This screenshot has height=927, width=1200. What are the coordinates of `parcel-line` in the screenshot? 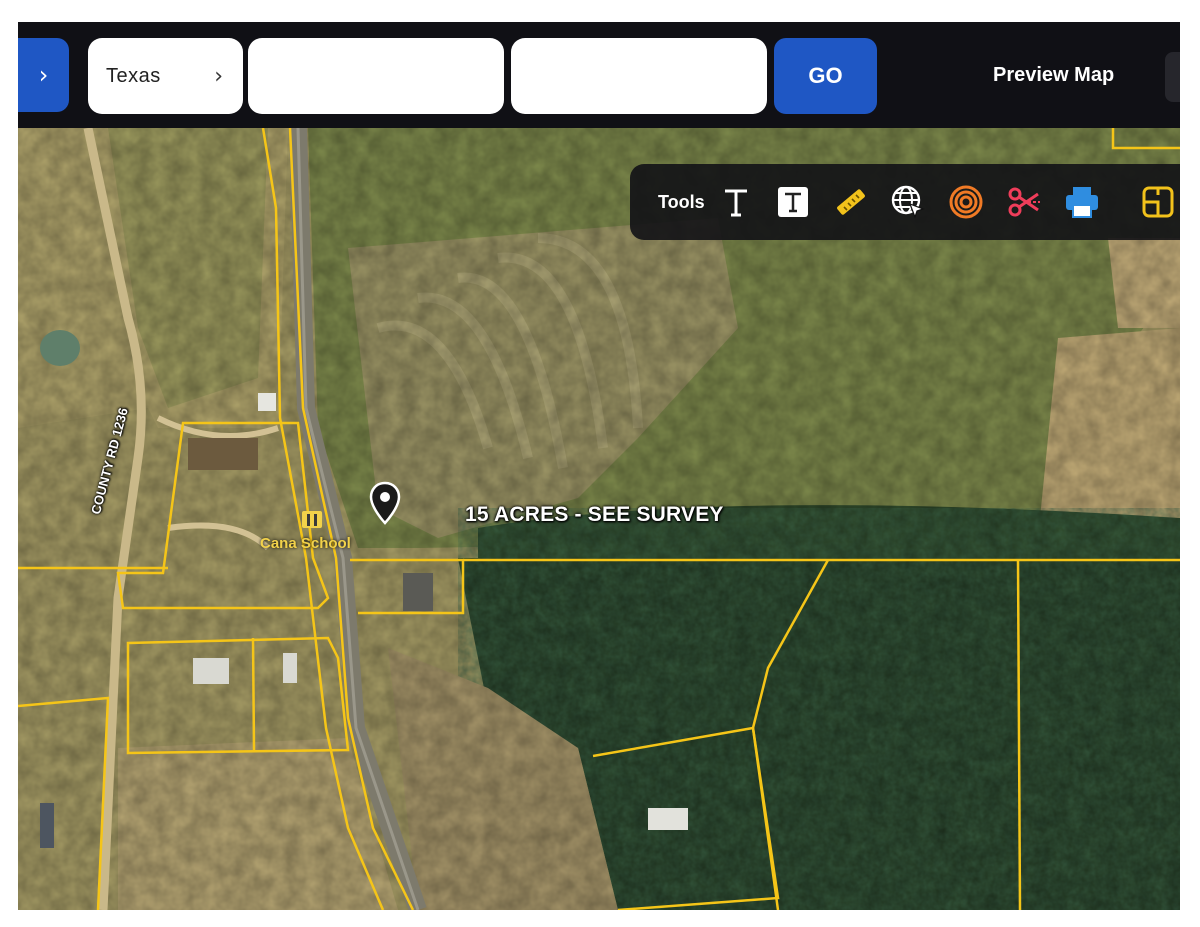 It's located at (253, 694).